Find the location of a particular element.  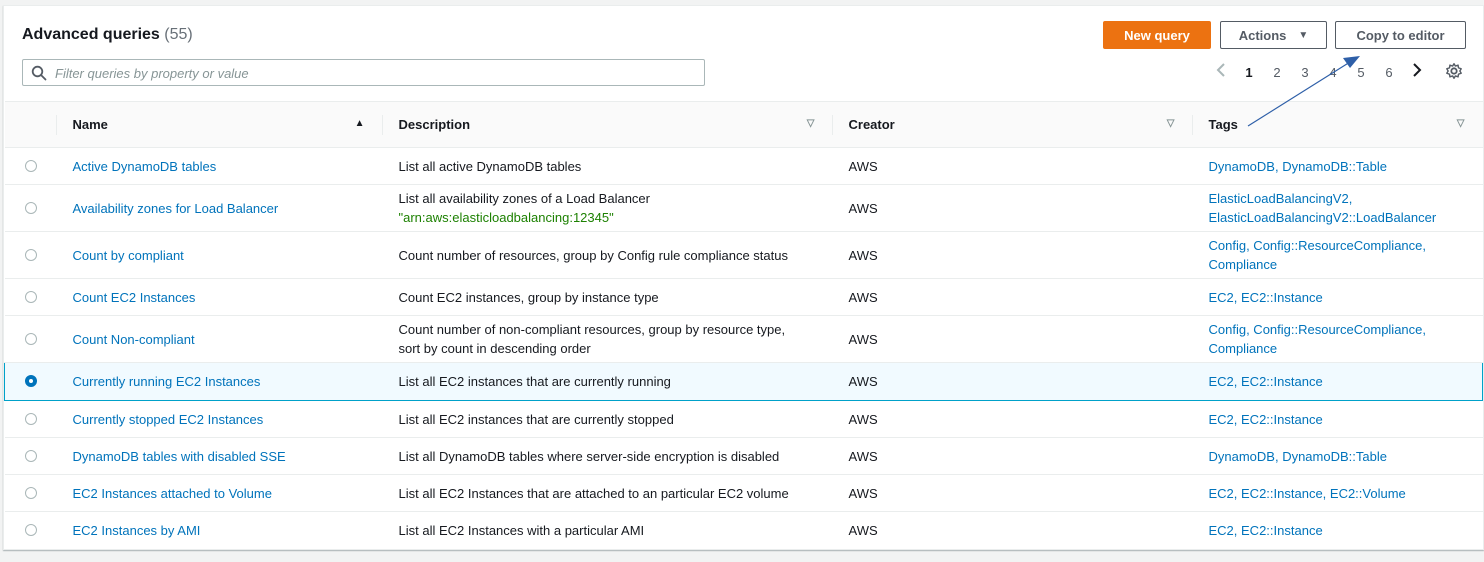

sort-ascending-icon: ▲ is located at coordinates (360, 123).